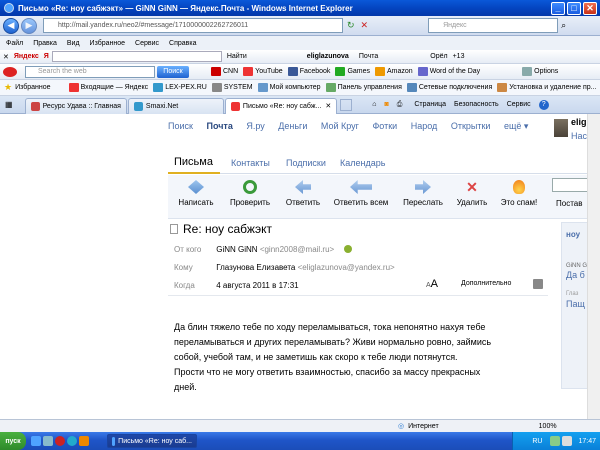 The height and width of the screenshot is (450, 600). I want to click on toolbar-logo-icon, so click(10, 71).